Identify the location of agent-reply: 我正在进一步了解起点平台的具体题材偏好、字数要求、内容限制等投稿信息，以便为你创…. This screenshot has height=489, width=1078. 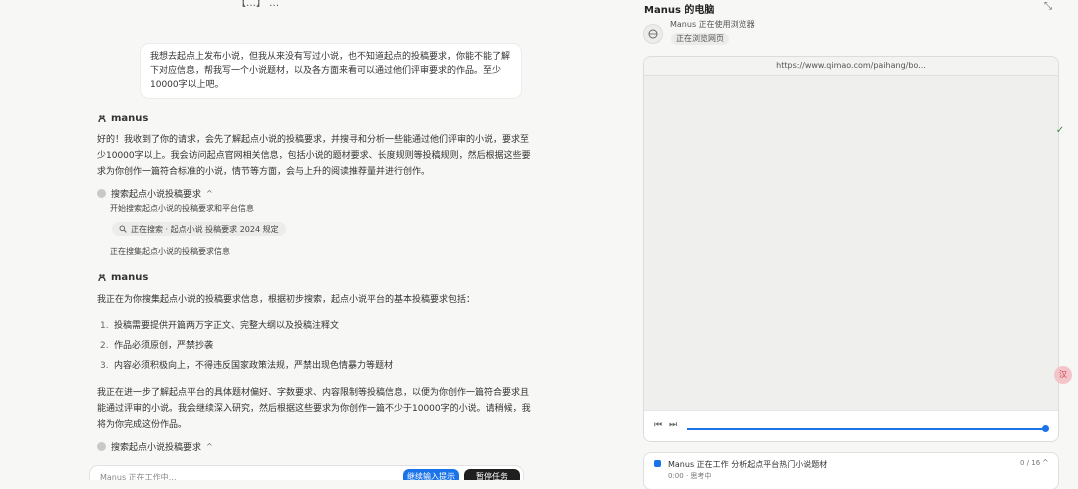
(314, 409).